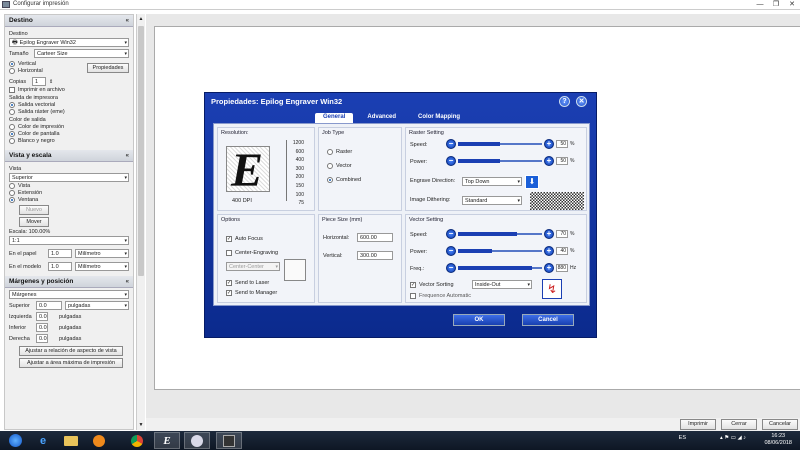 This screenshot has height=450, width=800. Describe the element at coordinates (71, 440) in the screenshot. I see `folder-icon` at that location.